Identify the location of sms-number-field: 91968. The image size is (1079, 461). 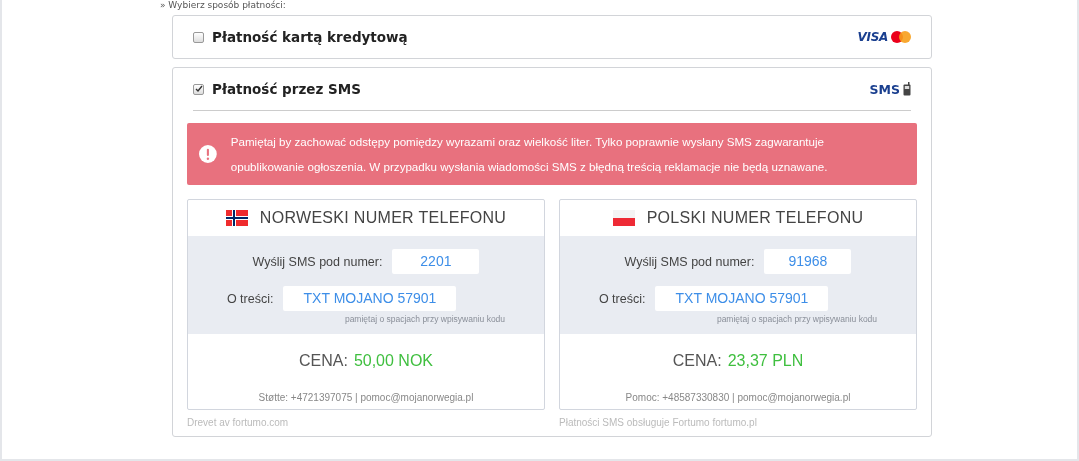
(808, 261).